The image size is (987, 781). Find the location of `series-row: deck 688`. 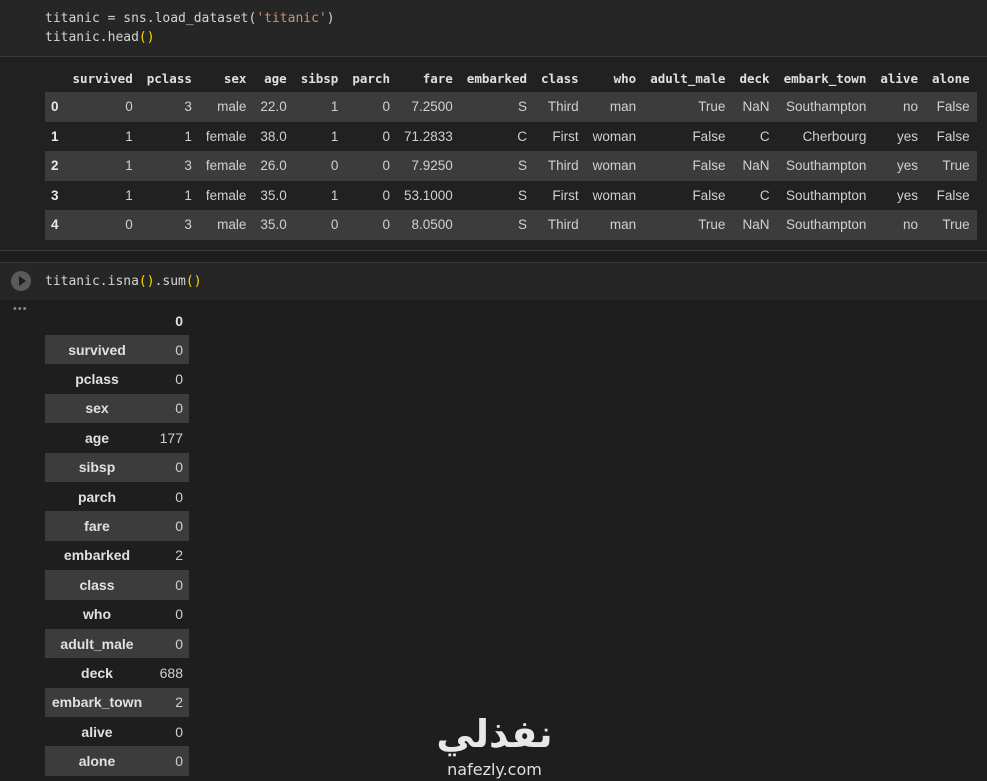

series-row: deck 688 is located at coordinates (117, 672).